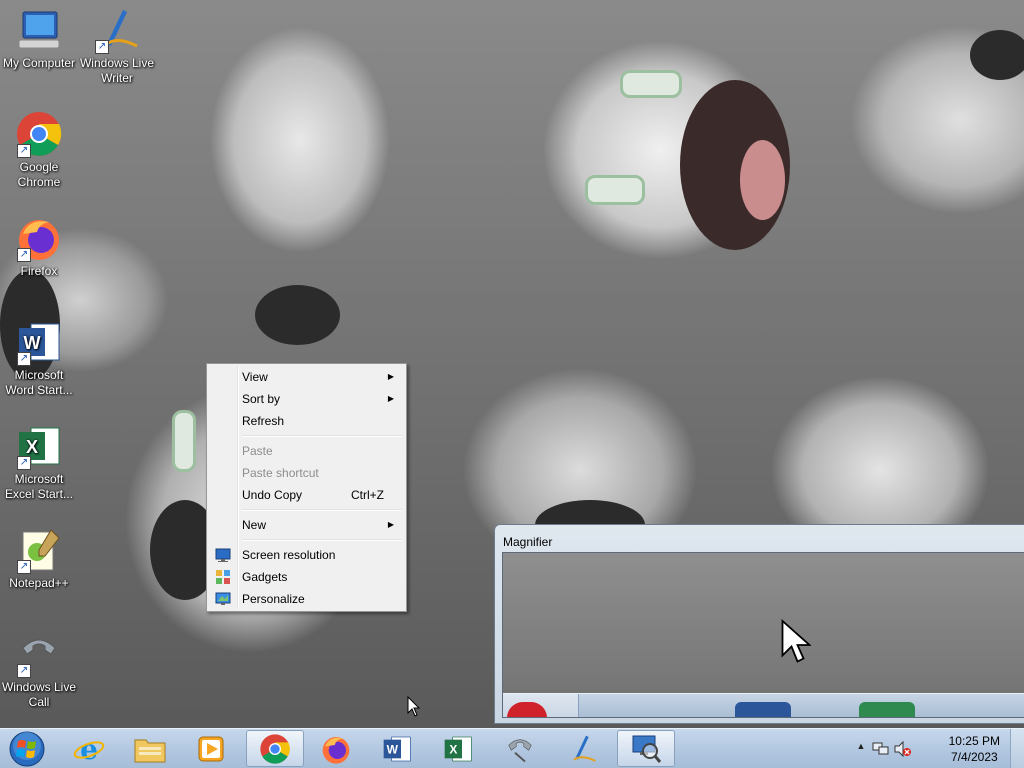  I want to click on taskbar-windows-live-writer, so click(582, 748).